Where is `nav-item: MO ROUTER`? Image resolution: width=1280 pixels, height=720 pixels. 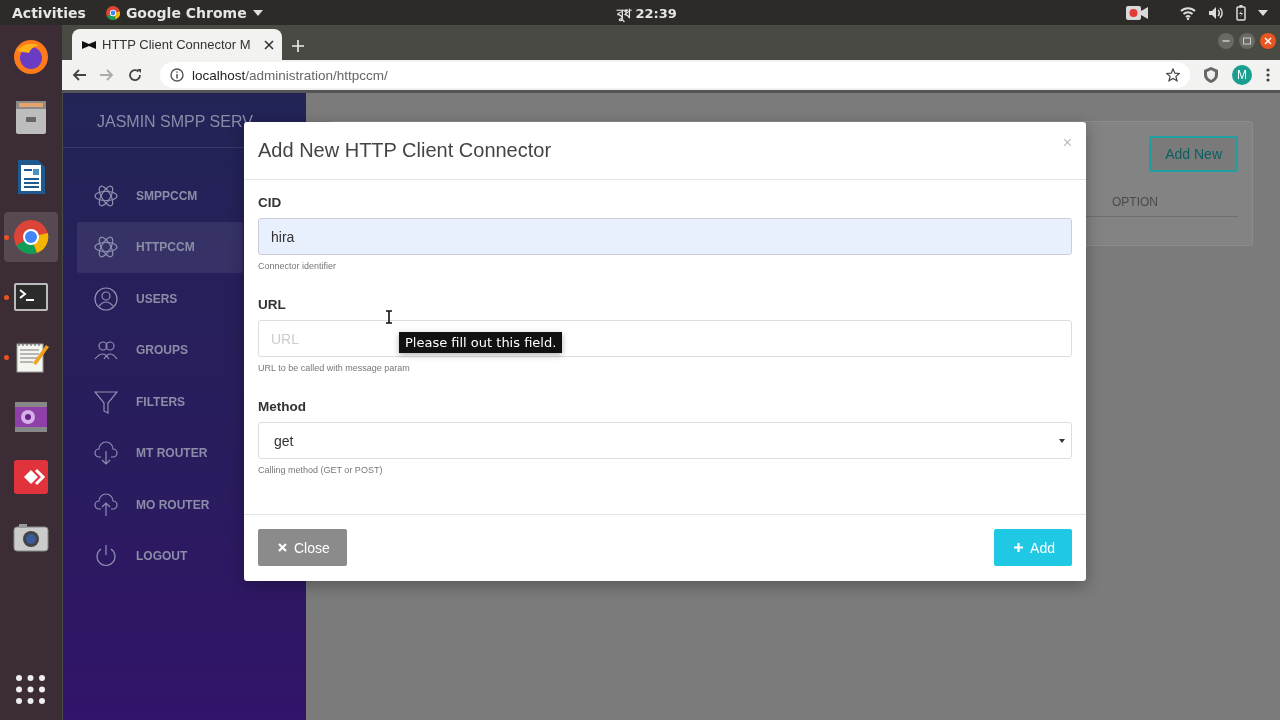 nav-item: MO ROUTER is located at coordinates (160, 505).